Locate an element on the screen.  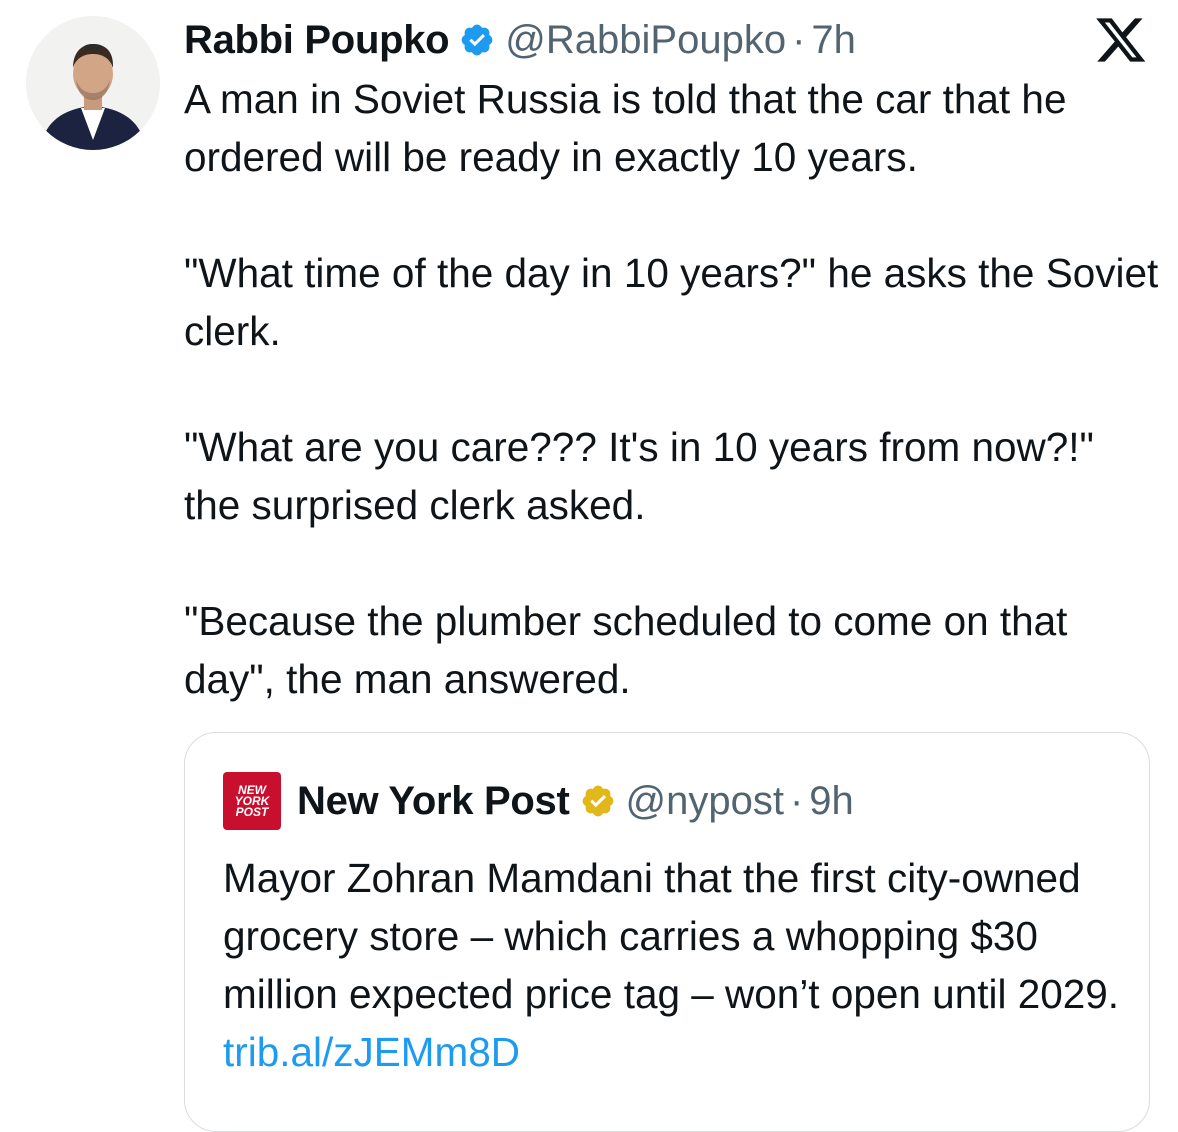
nypost-logo: NEW YORK POST is located at coordinates (252, 801).